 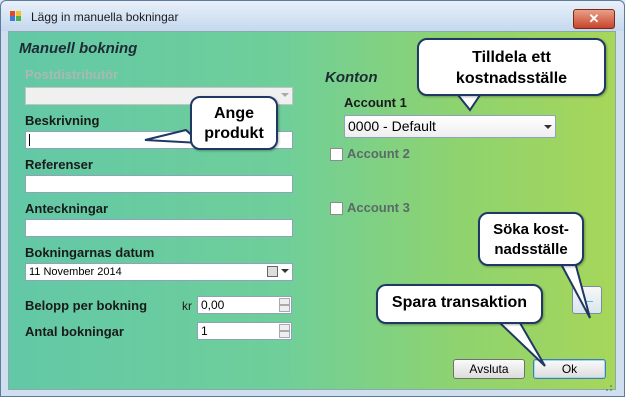 I want to click on window-title: Lägg in manuella bokningar, so click(x=105, y=17).